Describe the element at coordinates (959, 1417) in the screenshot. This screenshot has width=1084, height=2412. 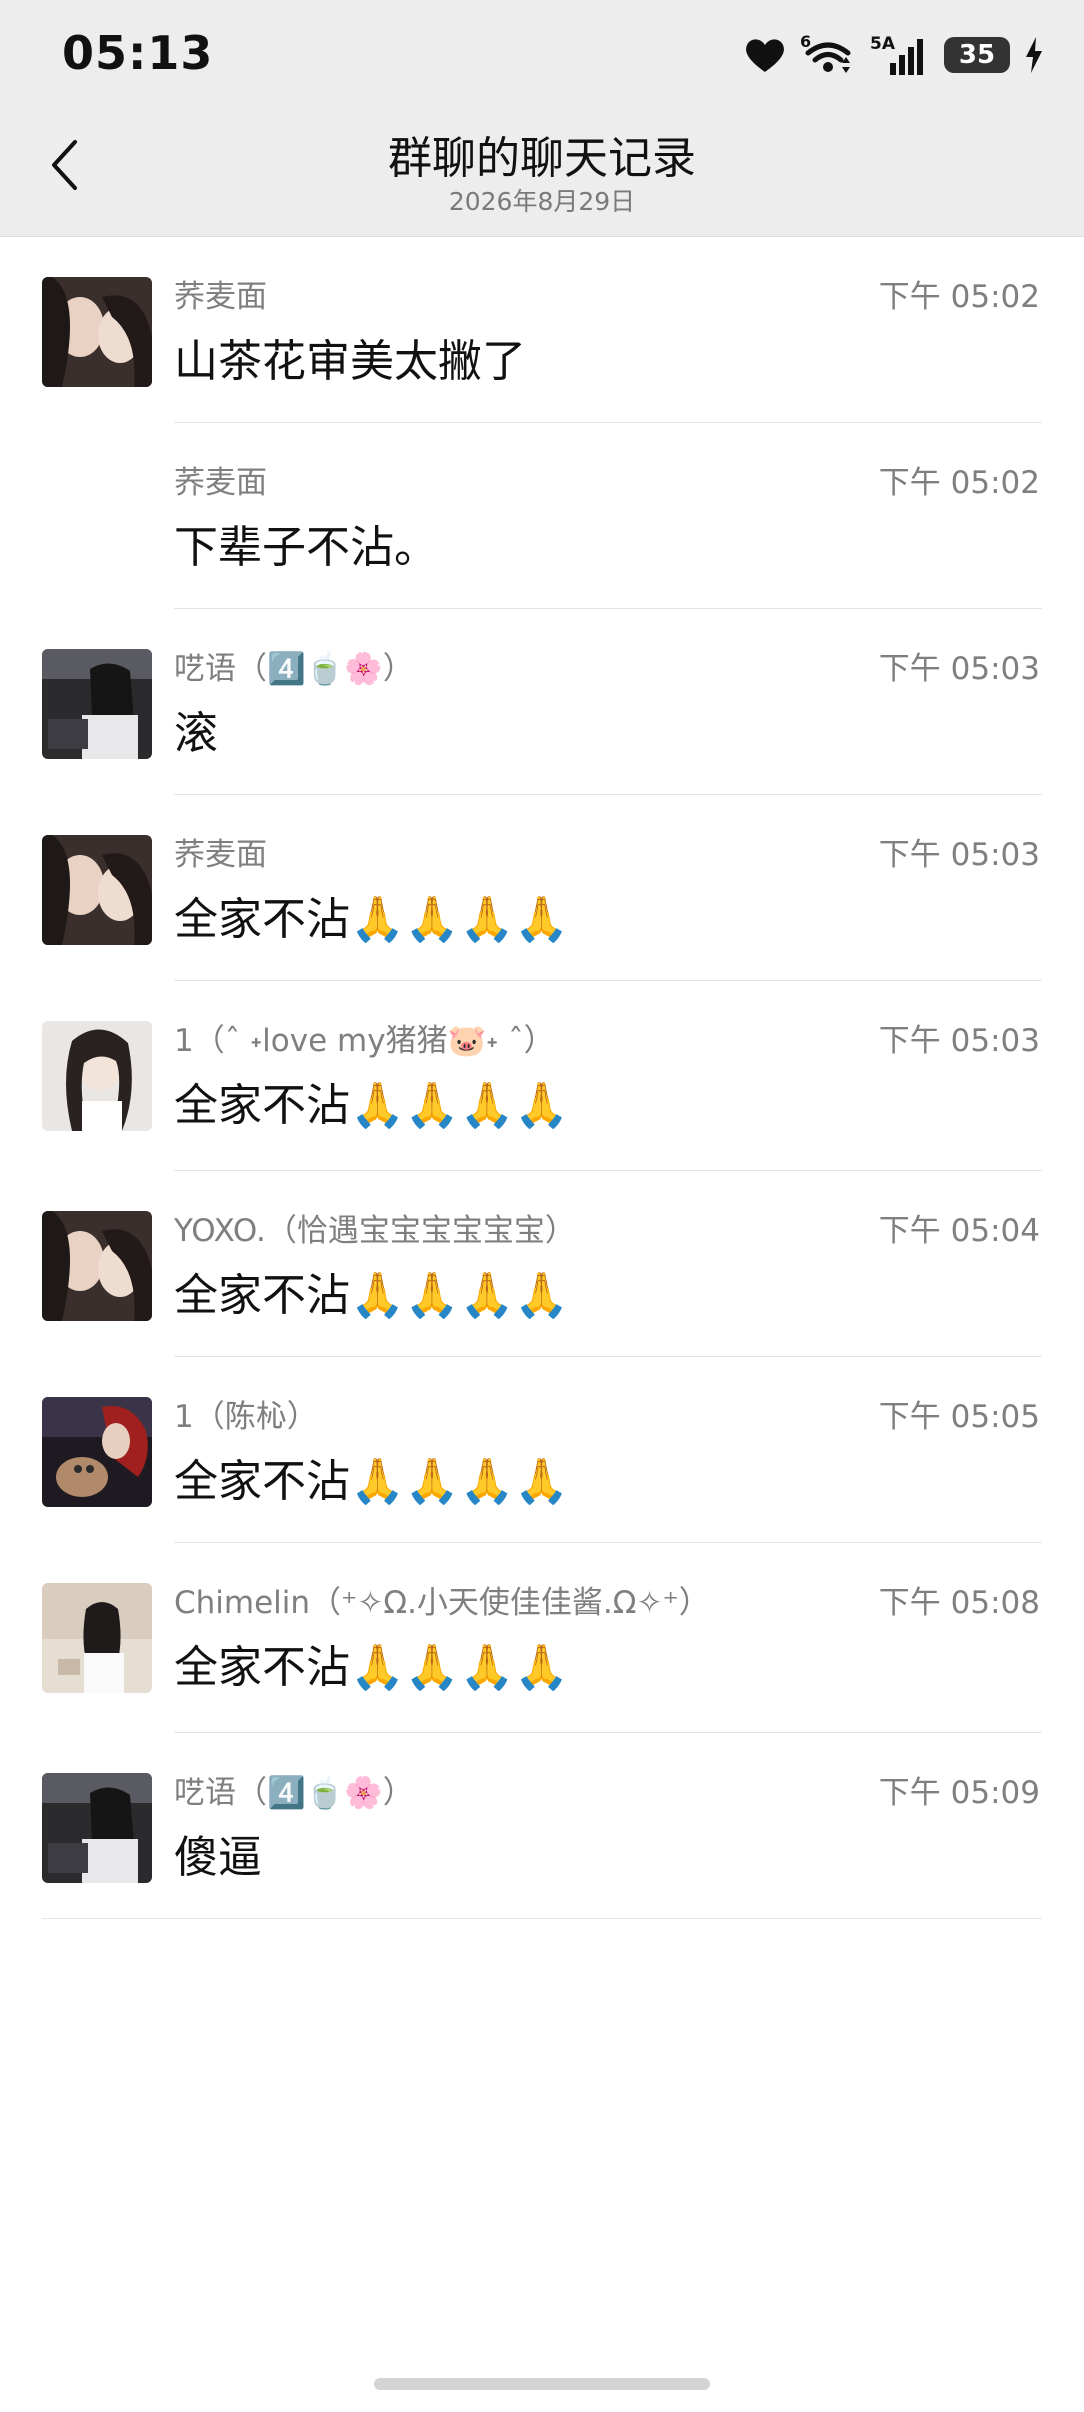
I see `message-time: 下午 05:05` at that location.